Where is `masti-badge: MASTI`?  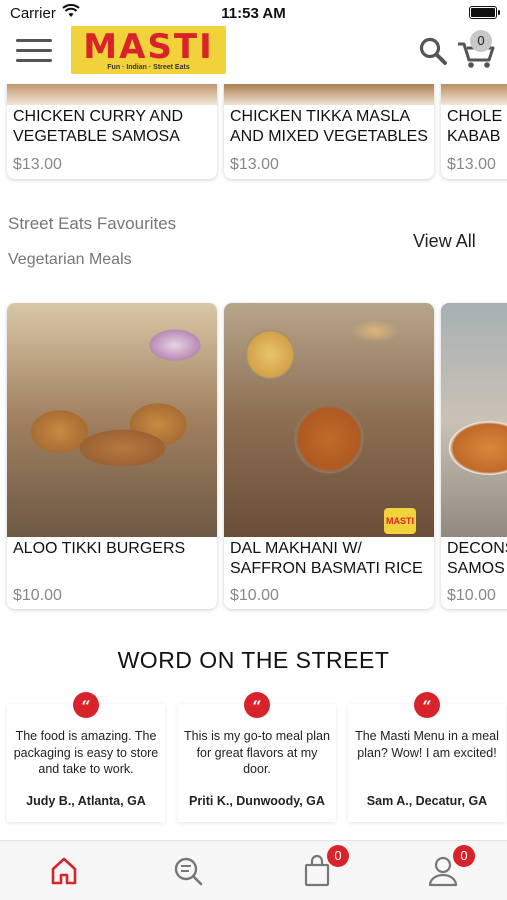 masti-badge: MASTI is located at coordinates (400, 521).